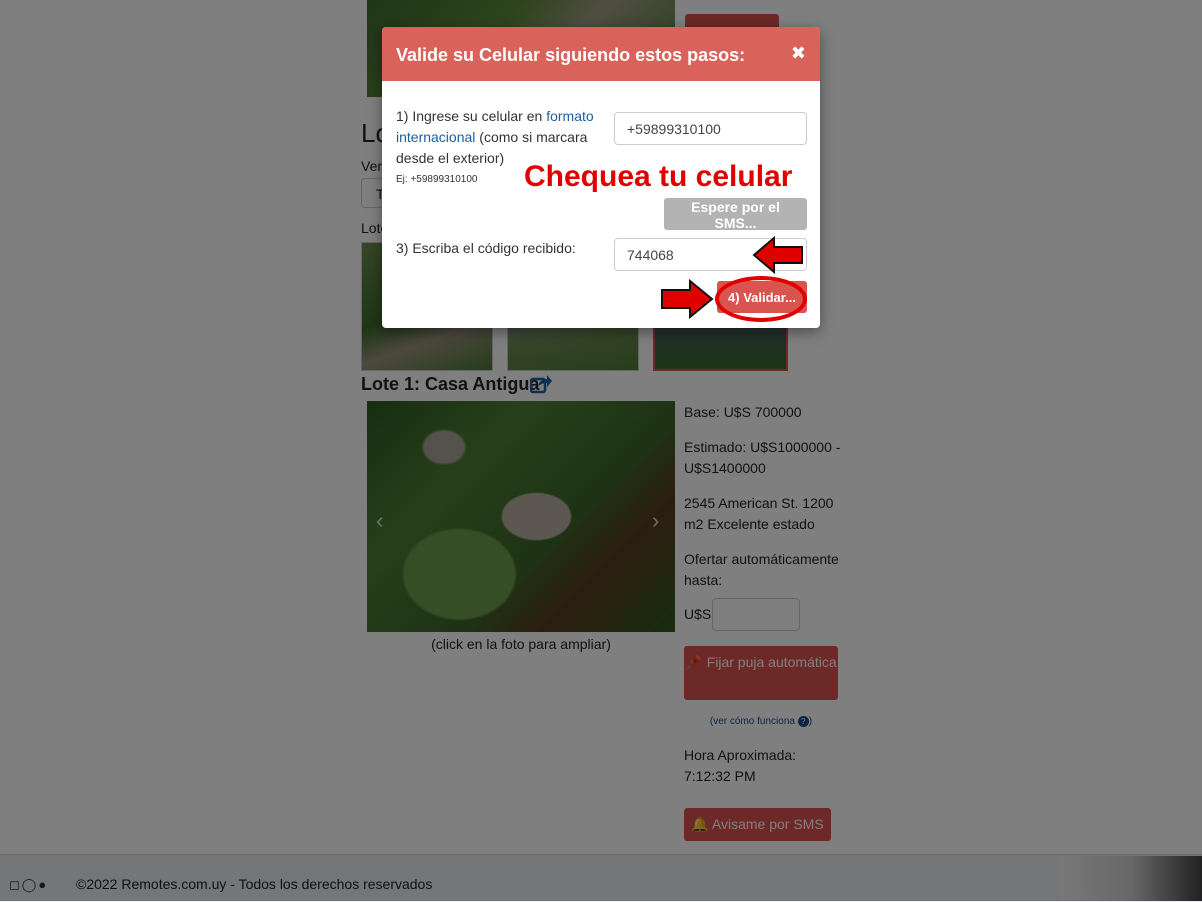 The image size is (1202, 902). Describe the element at coordinates (658, 176) in the screenshot. I see `check-phone-annotation: Chequea tu celular` at that location.